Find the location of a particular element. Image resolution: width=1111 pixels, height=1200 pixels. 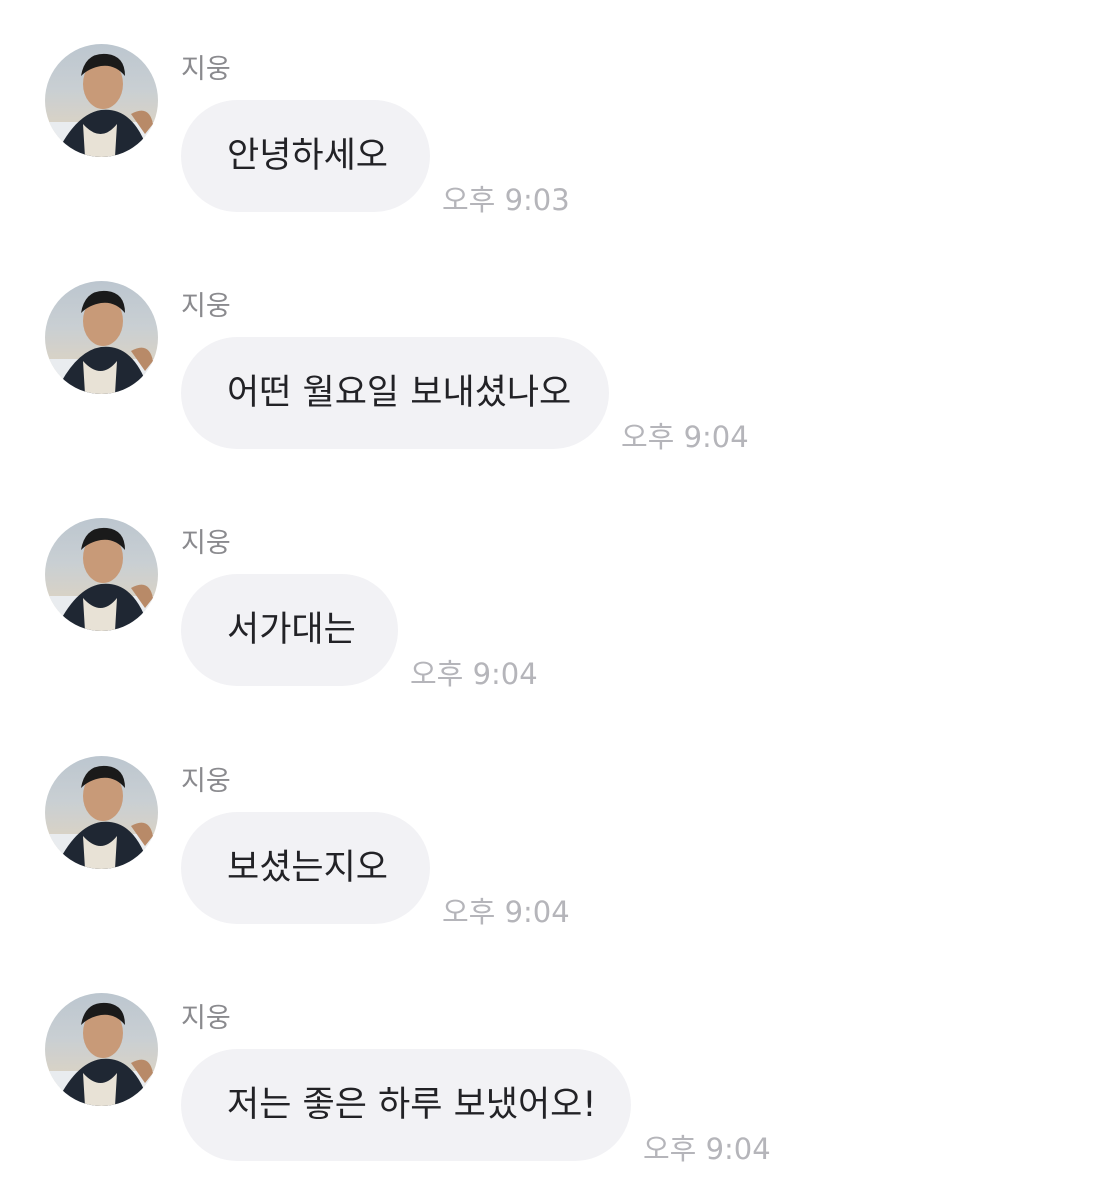

message-text: 안녕하세오 is located at coordinates (308, 156).